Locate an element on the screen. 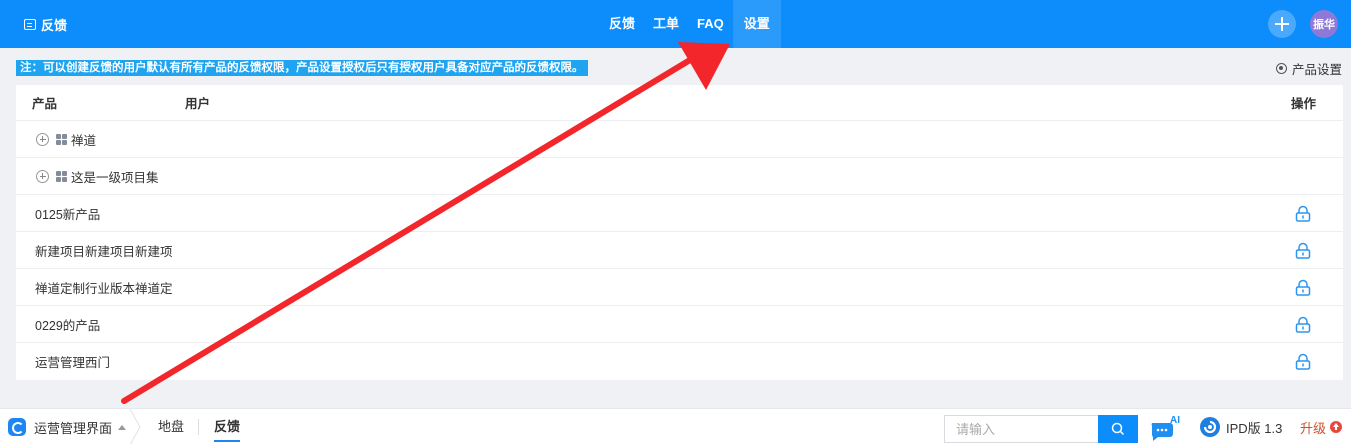  upgrade-button: 升级 is located at coordinates (1321, 426).